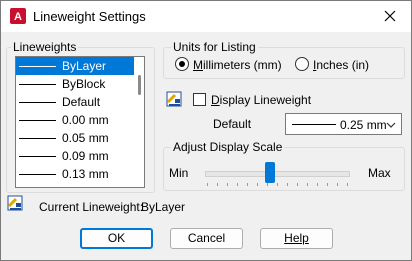 The height and width of the screenshot is (261, 412). Describe the element at coordinates (75, 185) in the screenshot. I see `list-item-partial` at that location.